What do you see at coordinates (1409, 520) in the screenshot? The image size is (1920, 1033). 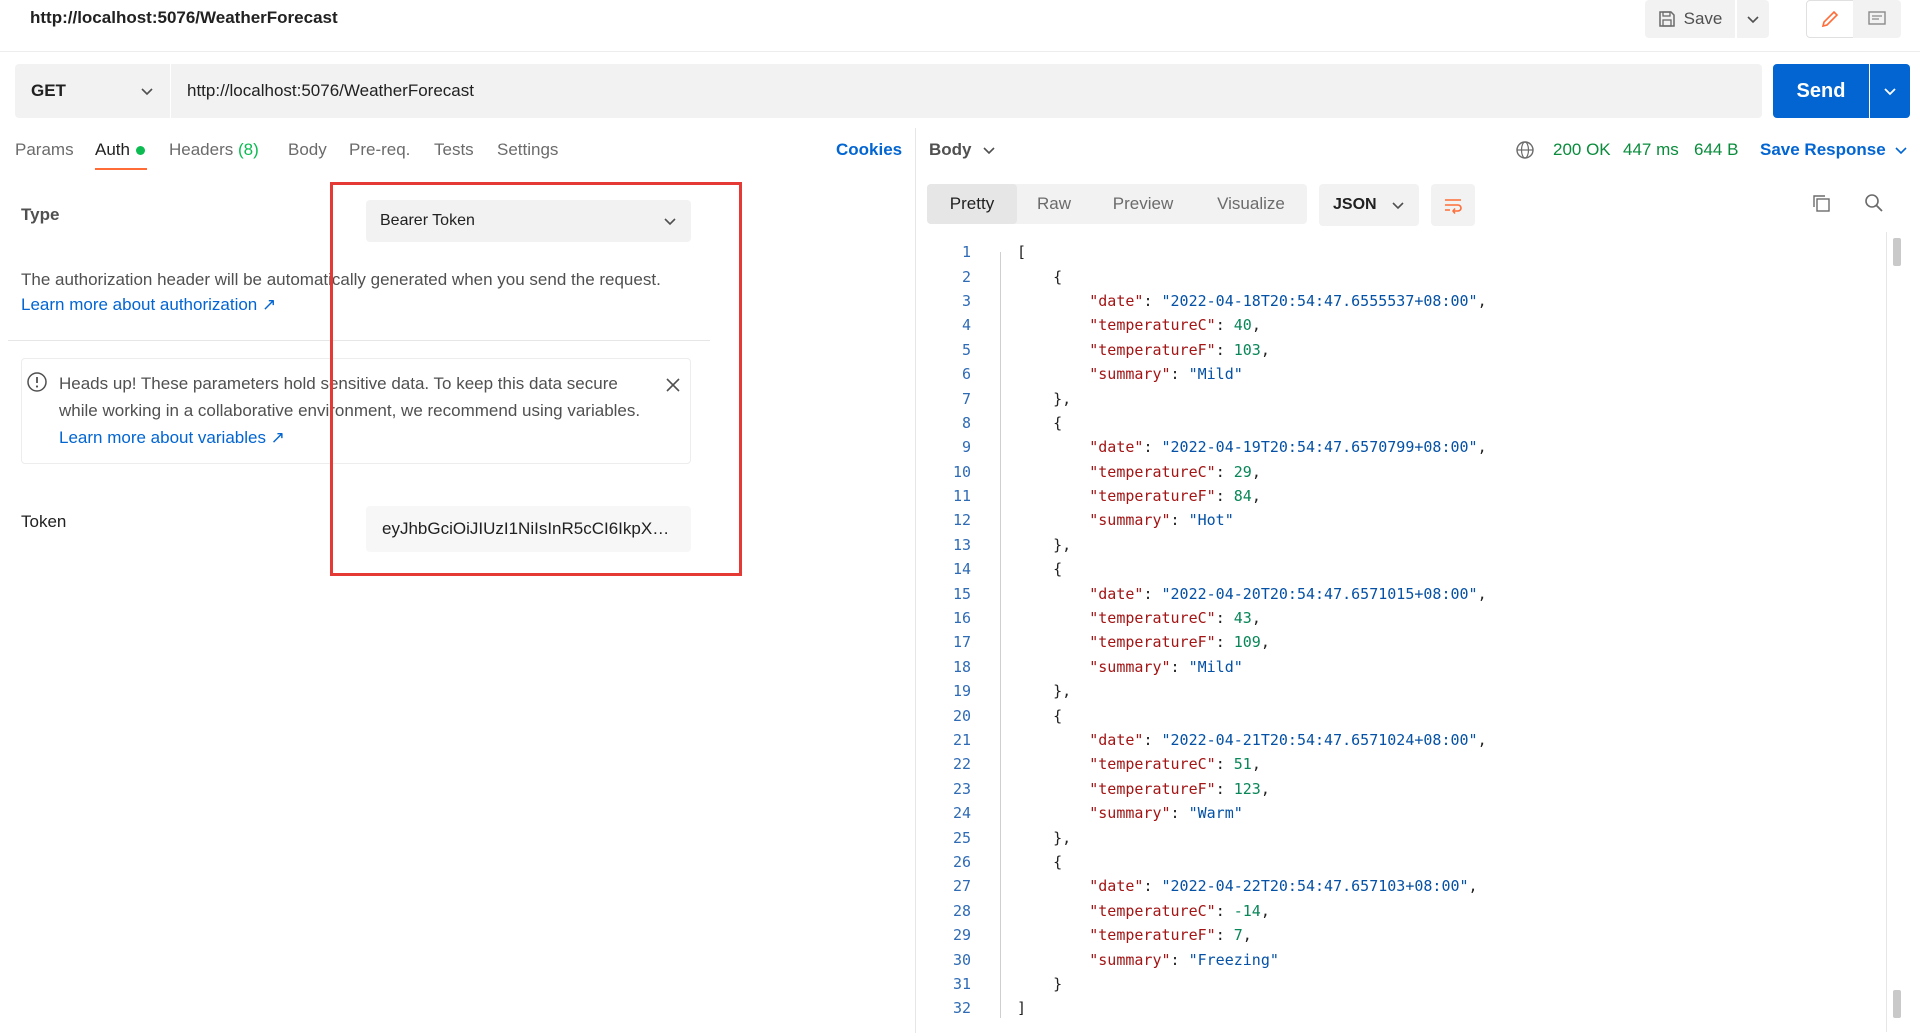 I see `code-line: 12 "summary": "Hot"` at bounding box center [1409, 520].